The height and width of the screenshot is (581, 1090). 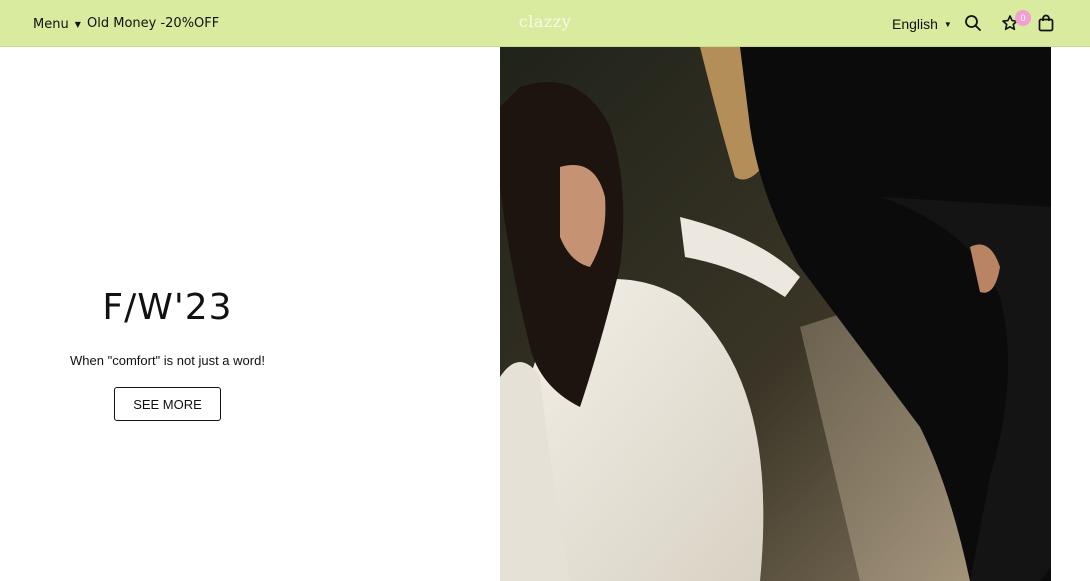 I want to click on shopping-bag-icon, so click(x=1046, y=23).